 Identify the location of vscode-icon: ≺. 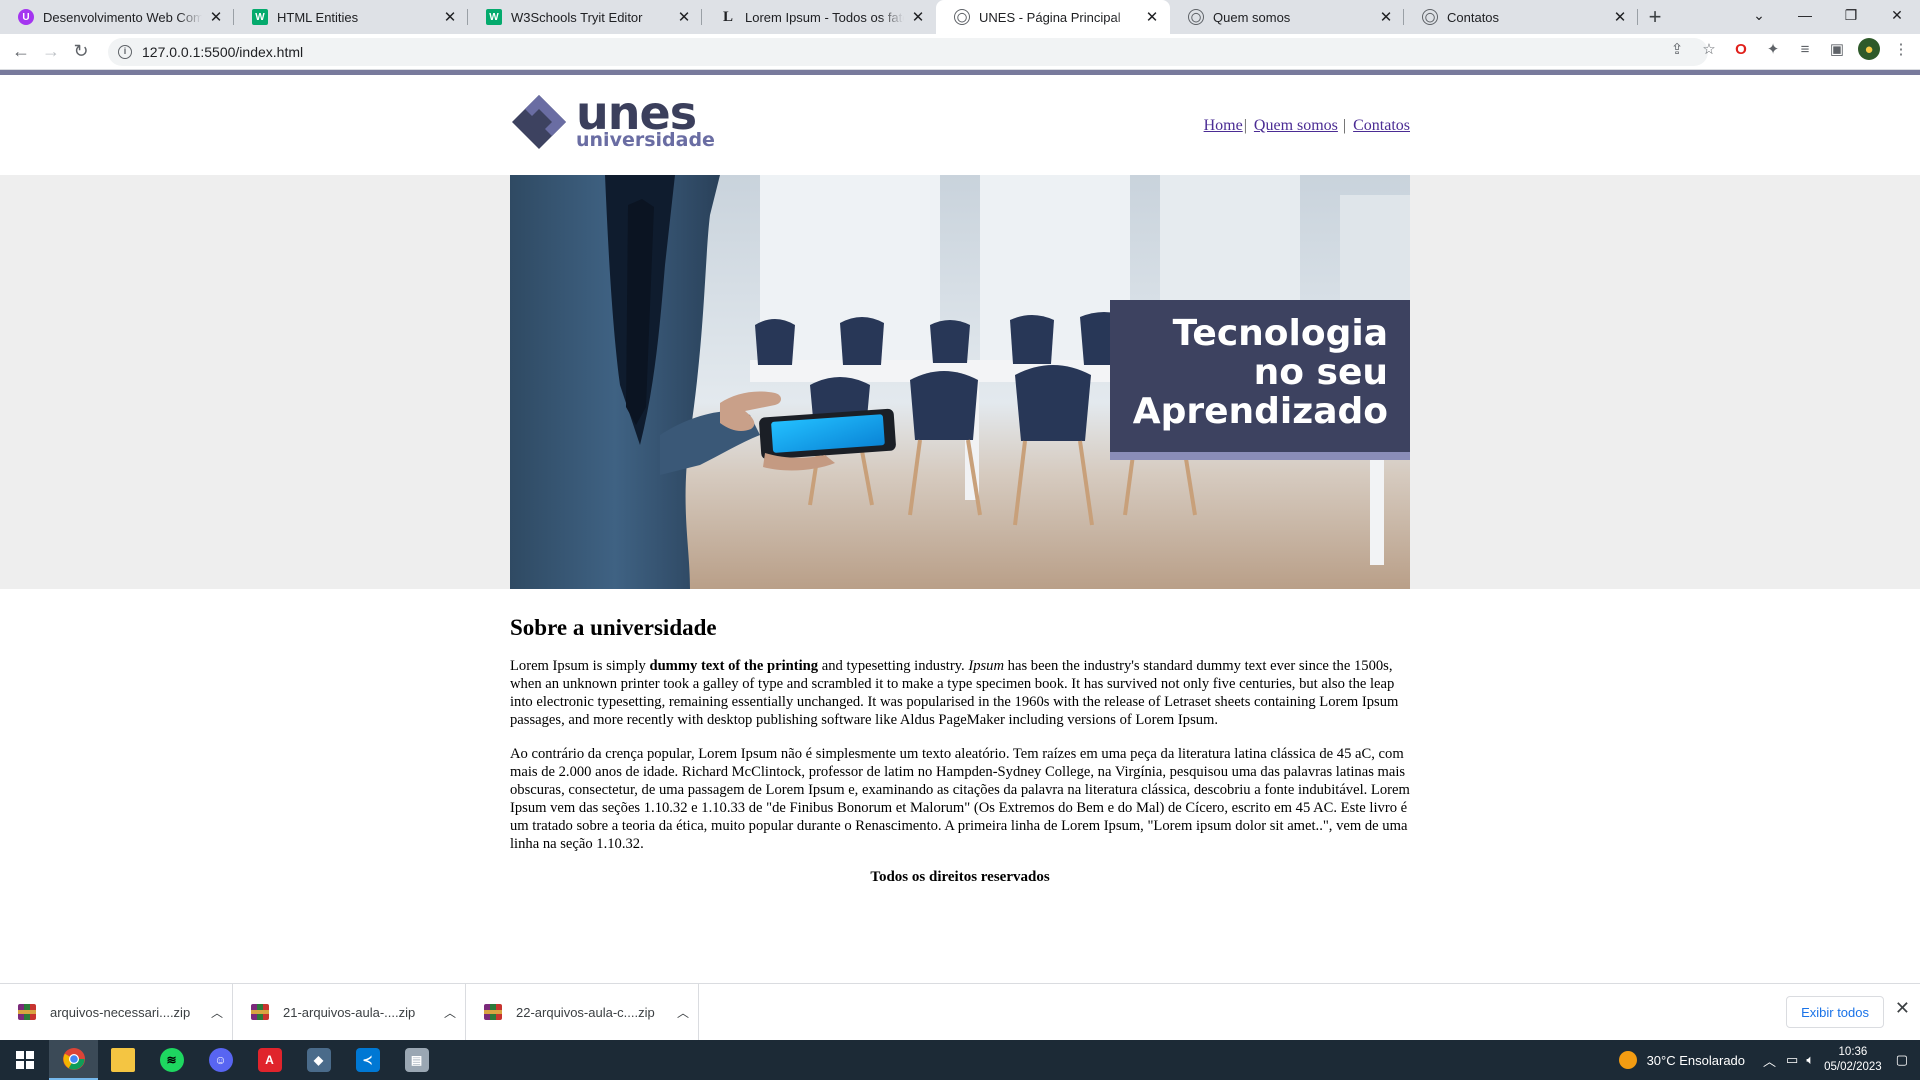
(367, 1060).